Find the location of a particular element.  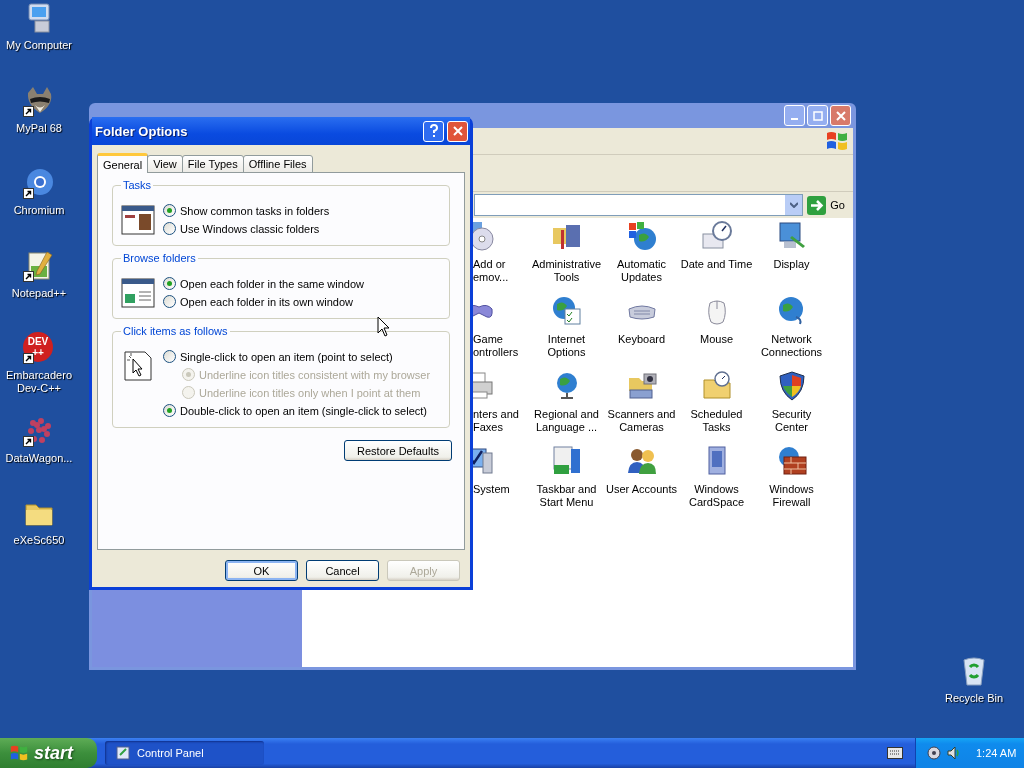

tab: Offline Files is located at coordinates (277, 164).